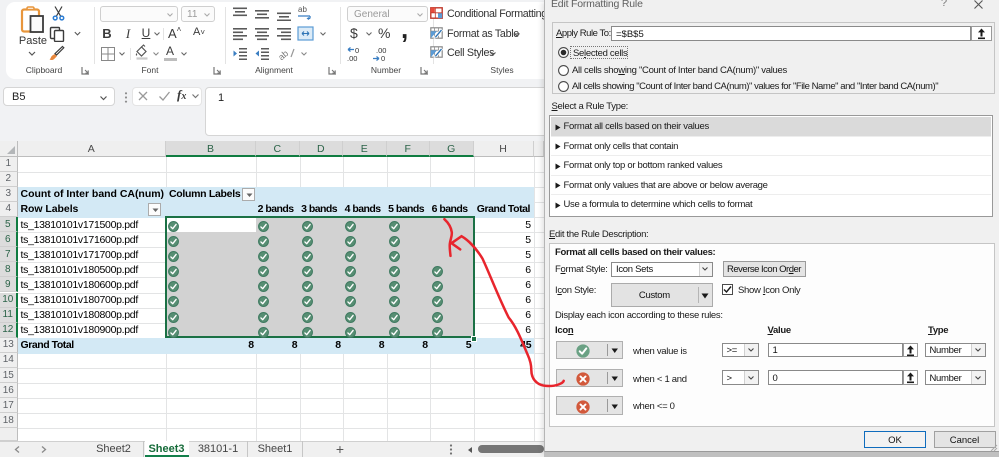 The image size is (999, 457). What do you see at coordinates (352, 58) in the screenshot?
I see `svg-text: .00` at bounding box center [352, 58].